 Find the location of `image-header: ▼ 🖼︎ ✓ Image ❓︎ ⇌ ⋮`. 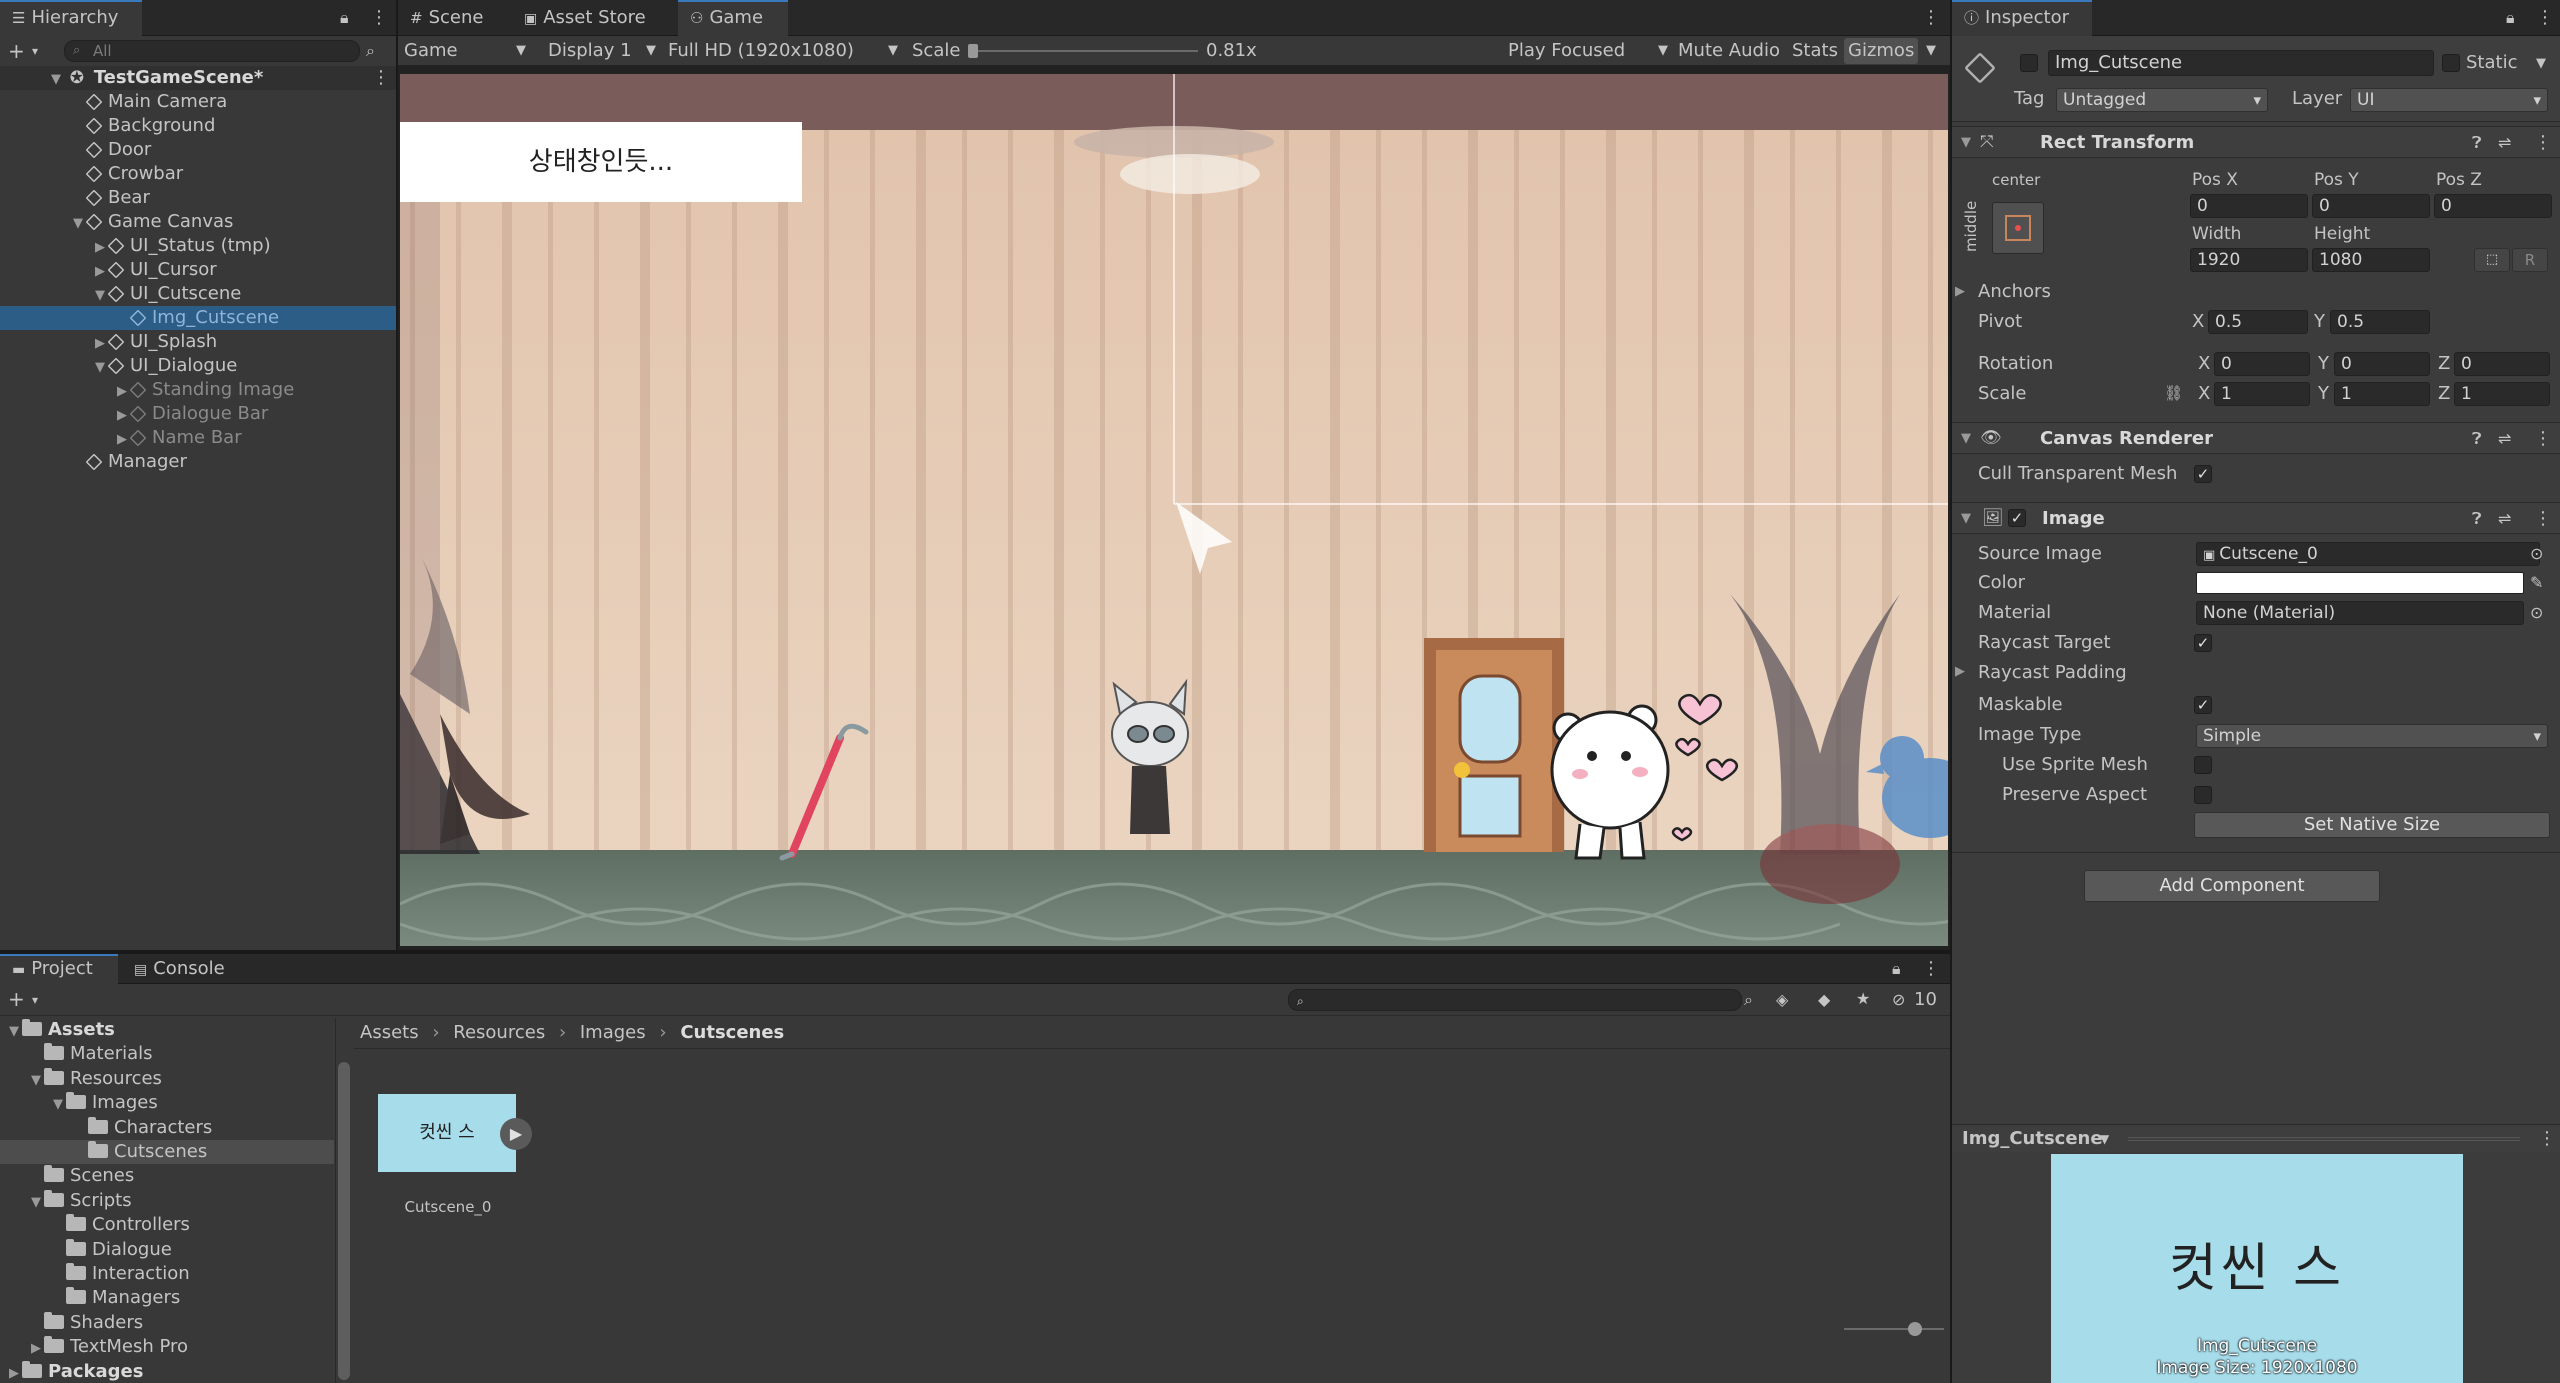

image-header: ▼ 🖼︎ ✓ Image ❓︎ ⇌ ⋮ is located at coordinates (2256, 518).